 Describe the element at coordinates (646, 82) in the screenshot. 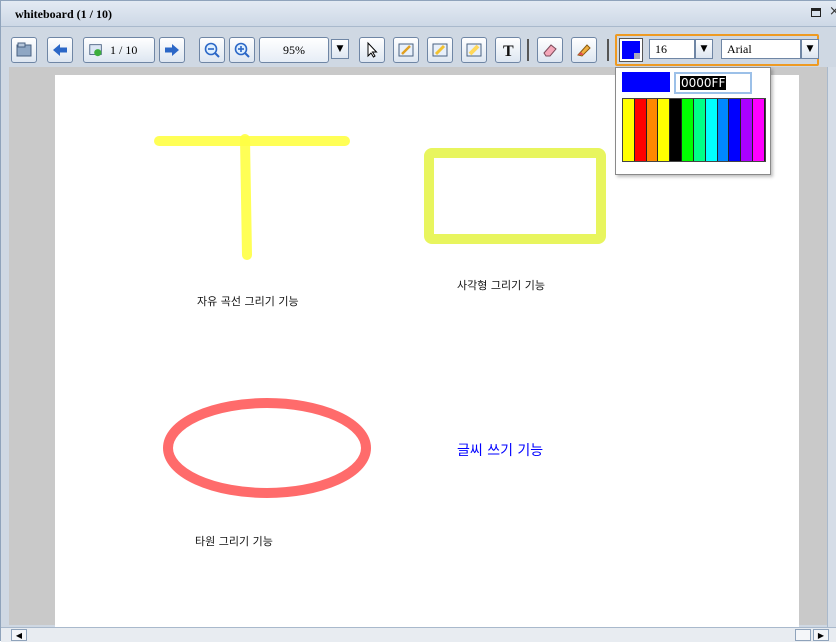

I see `selected-color-preview` at that location.